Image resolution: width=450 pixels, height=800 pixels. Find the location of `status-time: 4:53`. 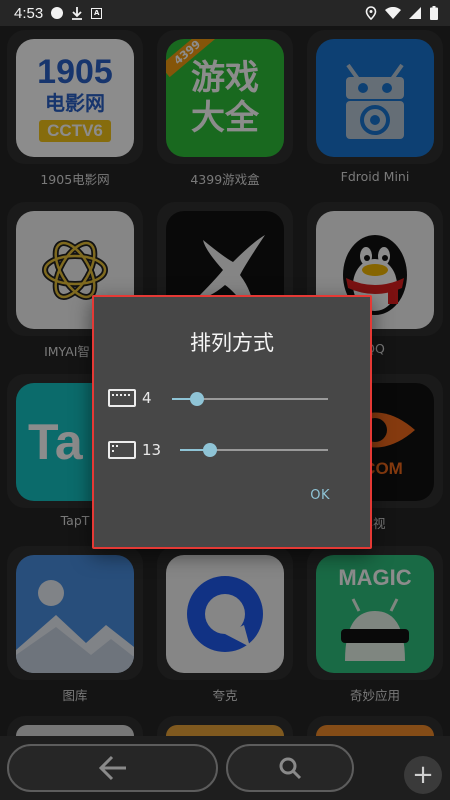

status-time: 4:53 is located at coordinates (29, 13).